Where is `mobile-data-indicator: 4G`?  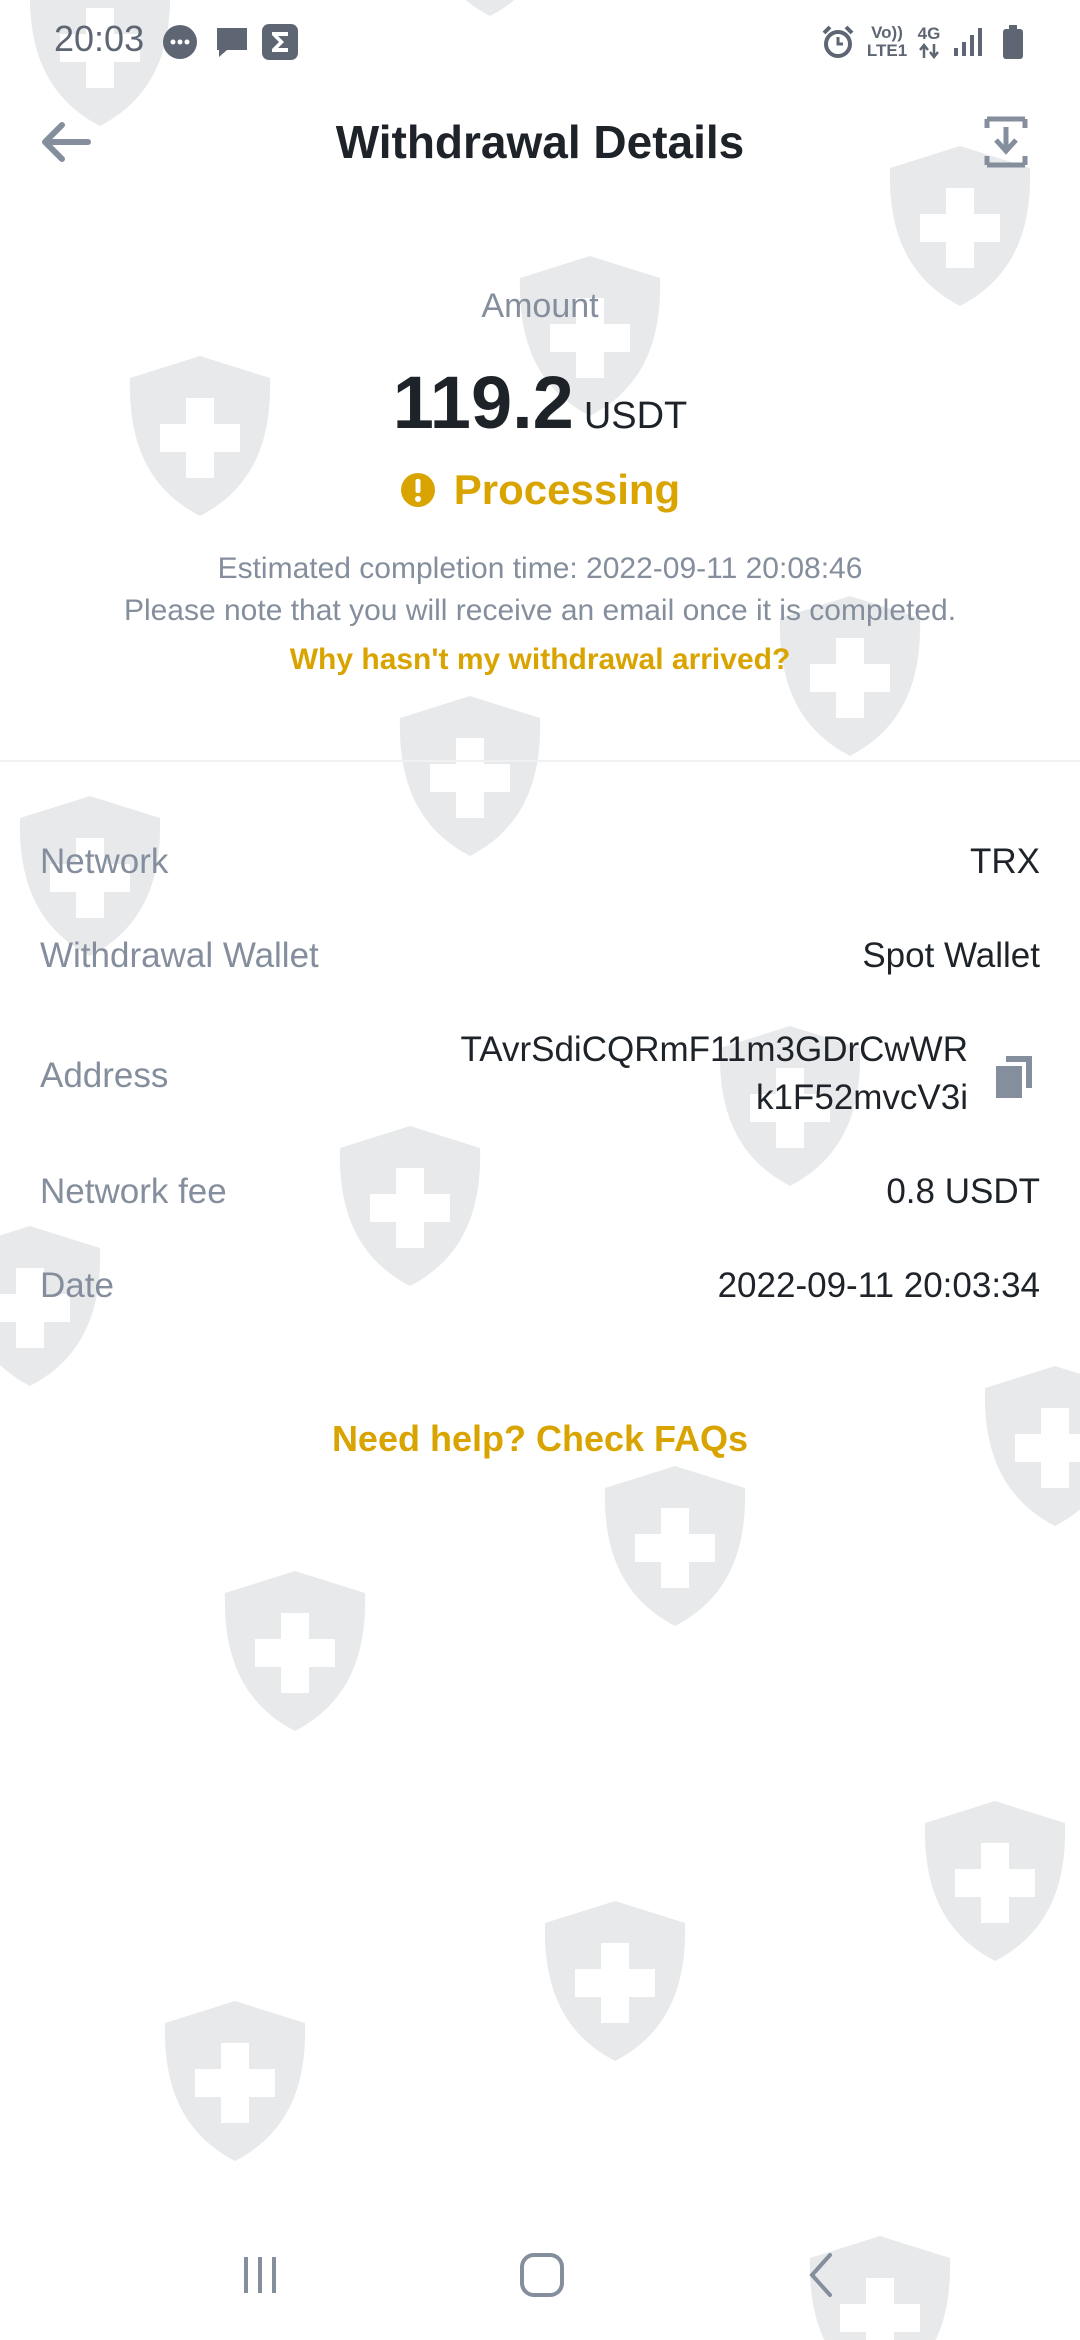 mobile-data-indicator: 4G is located at coordinates (929, 42).